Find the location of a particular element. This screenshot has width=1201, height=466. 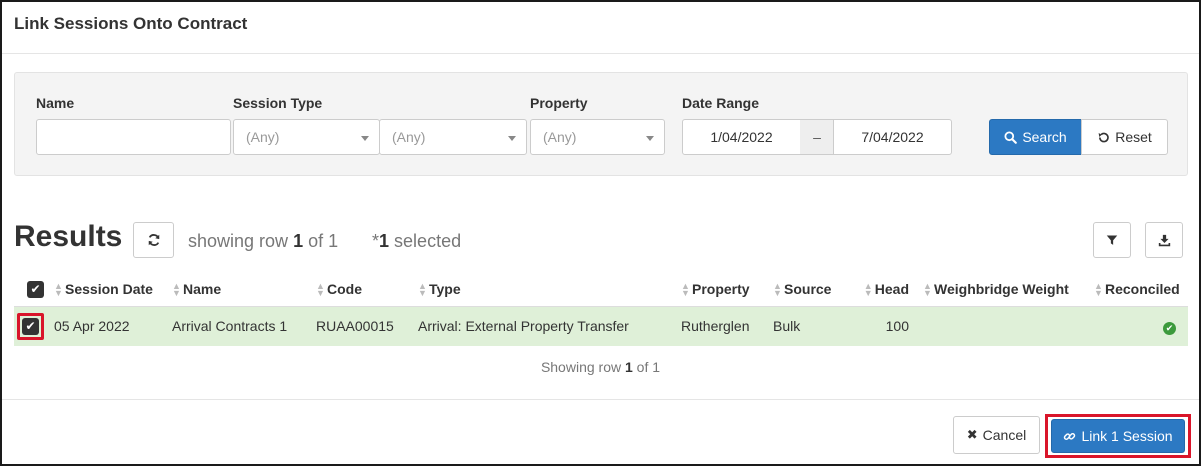

cell-property: Rutherglen is located at coordinates (727, 326).